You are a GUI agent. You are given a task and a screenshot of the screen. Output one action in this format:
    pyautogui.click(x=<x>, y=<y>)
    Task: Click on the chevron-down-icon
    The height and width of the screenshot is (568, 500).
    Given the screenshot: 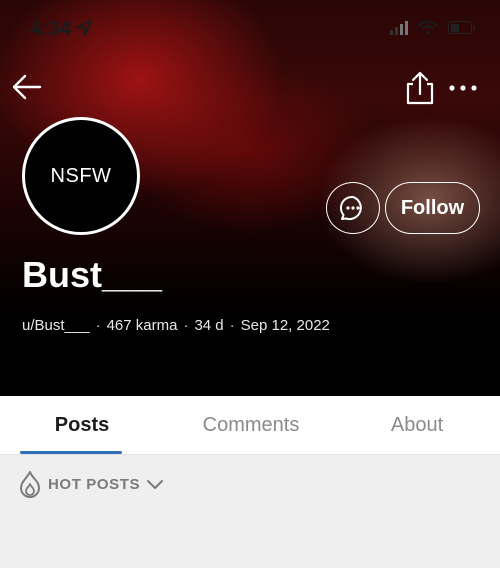 What is the action you would take?
    pyautogui.click(x=155, y=484)
    